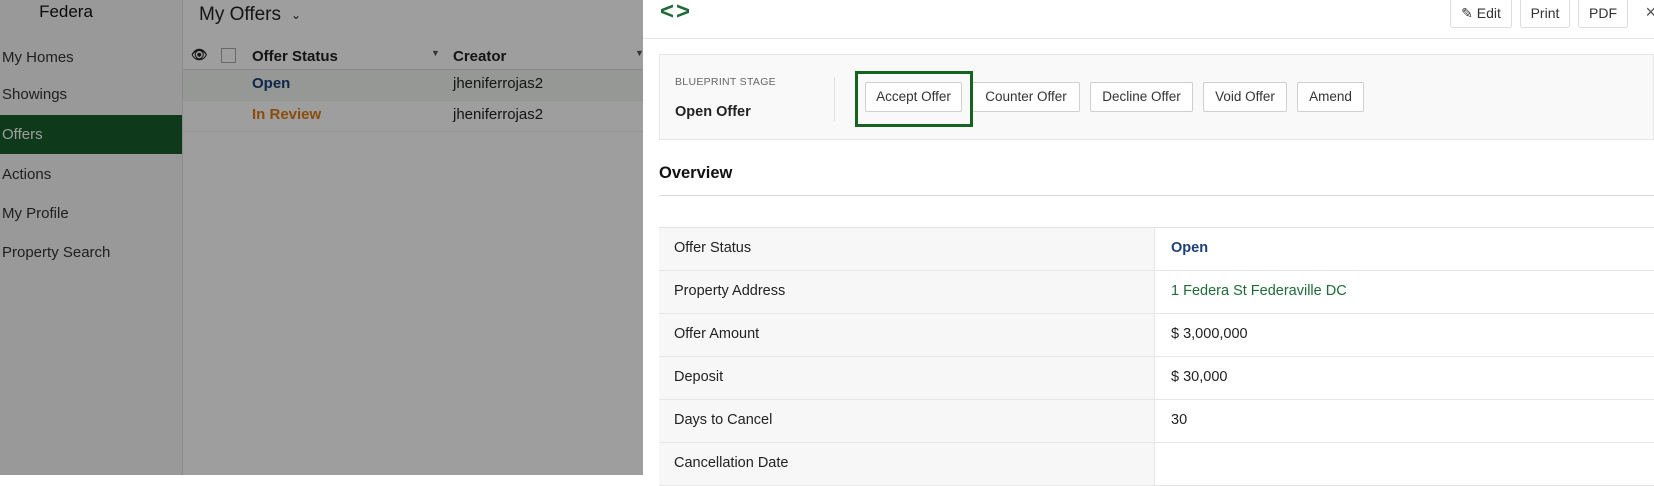  What do you see at coordinates (907, 464) in the screenshot?
I see `field-label-cell: Cancellation Date` at bounding box center [907, 464].